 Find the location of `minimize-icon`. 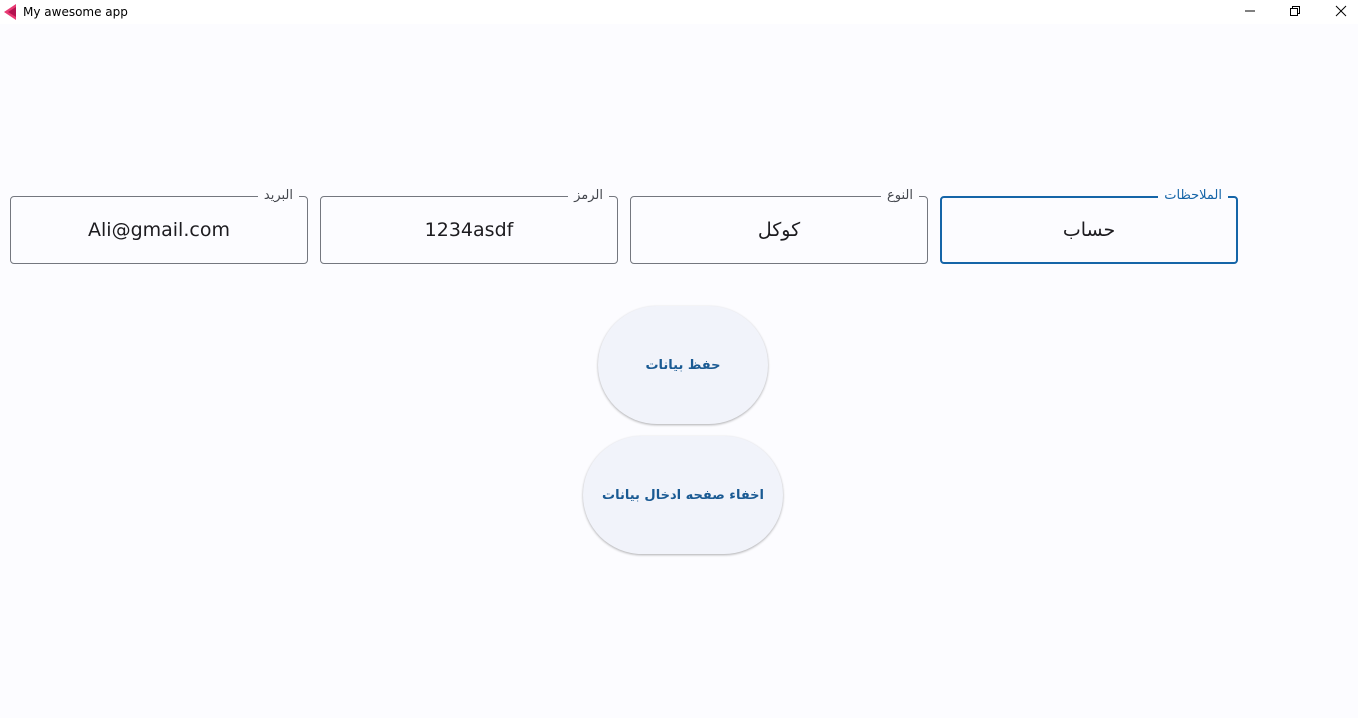

minimize-icon is located at coordinates (1250, 11).